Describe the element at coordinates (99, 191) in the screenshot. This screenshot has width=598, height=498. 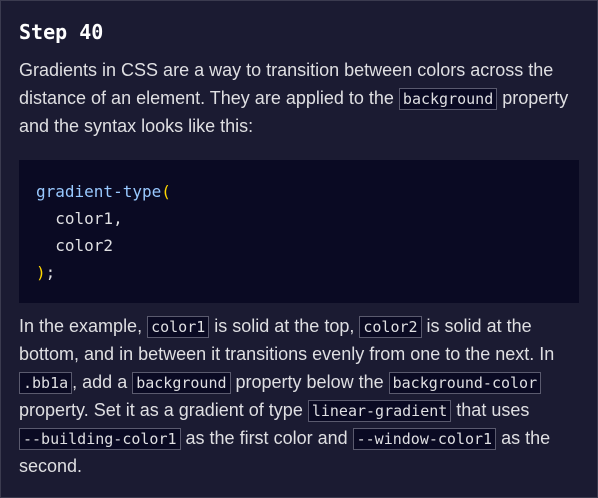
I see `code-function-name: gradient-type` at that location.